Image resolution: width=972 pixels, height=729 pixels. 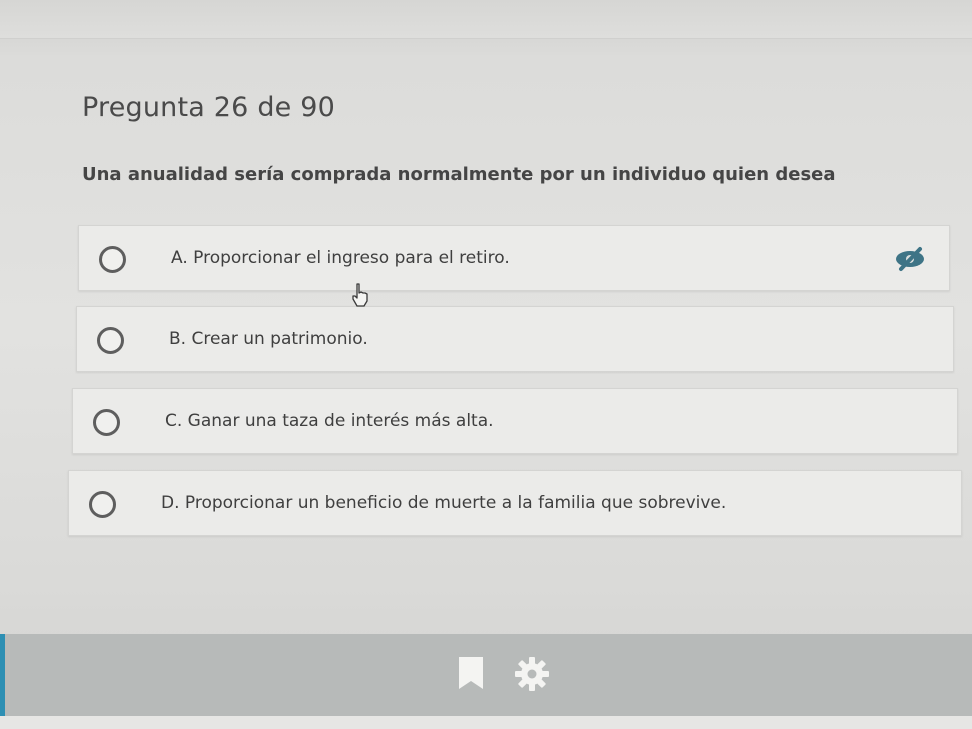 What do you see at coordinates (112, 259) in the screenshot?
I see `radio-button-a` at bounding box center [112, 259].